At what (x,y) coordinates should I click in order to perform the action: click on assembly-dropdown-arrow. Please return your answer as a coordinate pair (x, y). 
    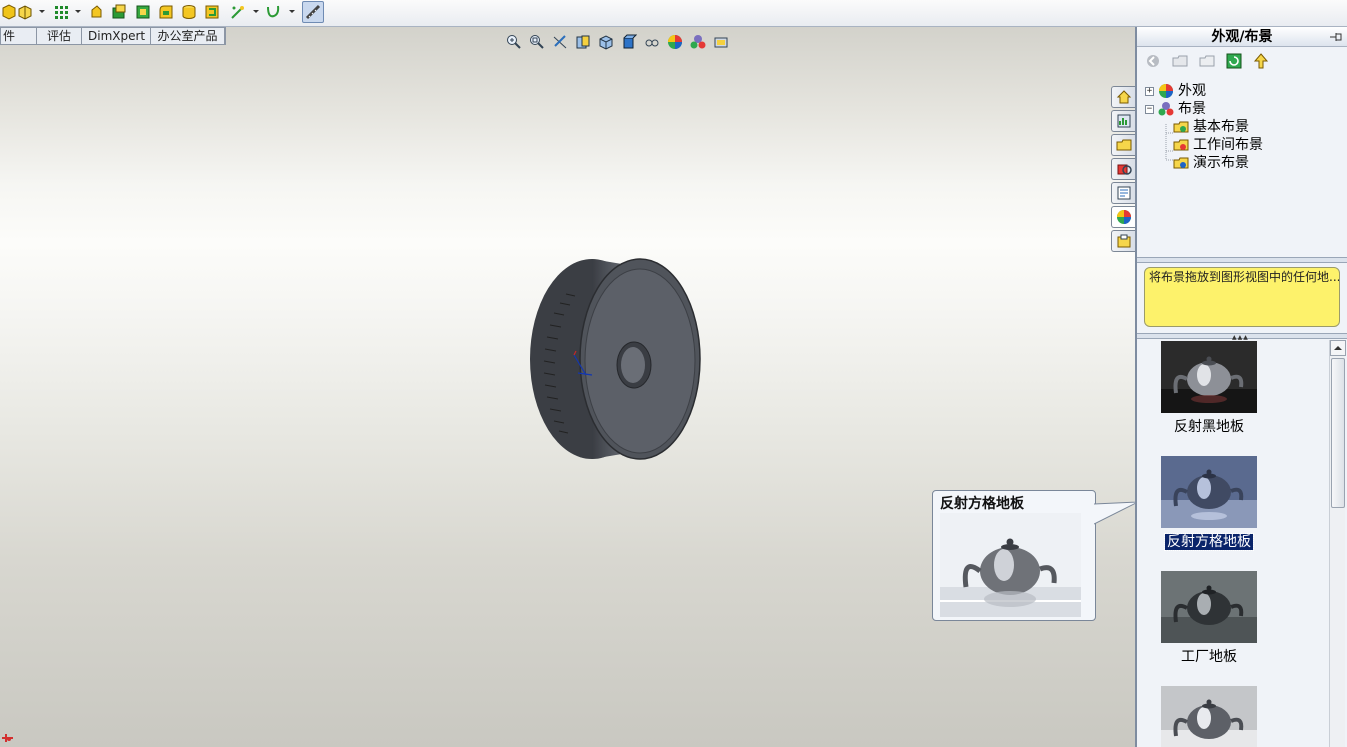
    Looking at the image, I should click on (42, 11).